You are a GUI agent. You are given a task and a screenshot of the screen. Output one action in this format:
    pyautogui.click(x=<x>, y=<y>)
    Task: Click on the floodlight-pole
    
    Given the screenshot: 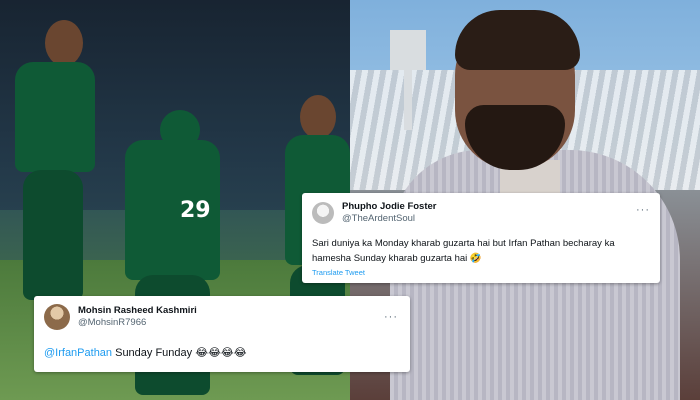 What is the action you would take?
    pyautogui.click(x=408, y=100)
    